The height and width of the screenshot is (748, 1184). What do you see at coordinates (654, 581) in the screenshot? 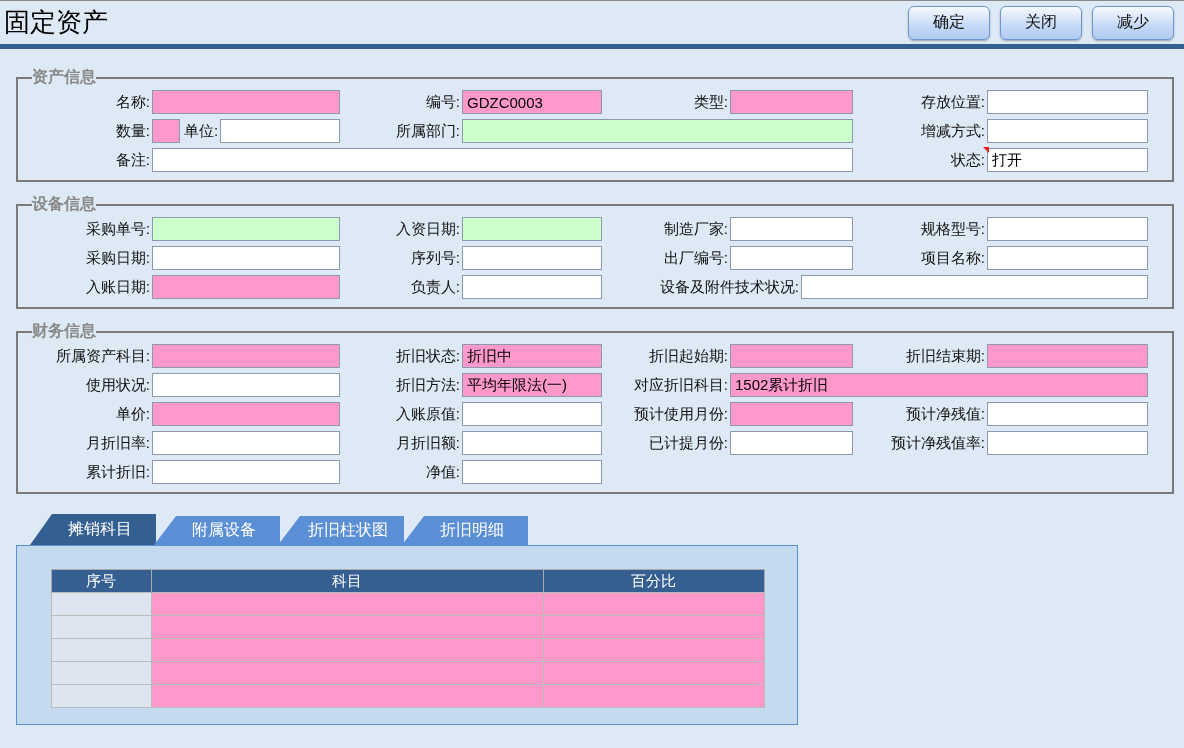
I see `column-header: 百分比` at bounding box center [654, 581].